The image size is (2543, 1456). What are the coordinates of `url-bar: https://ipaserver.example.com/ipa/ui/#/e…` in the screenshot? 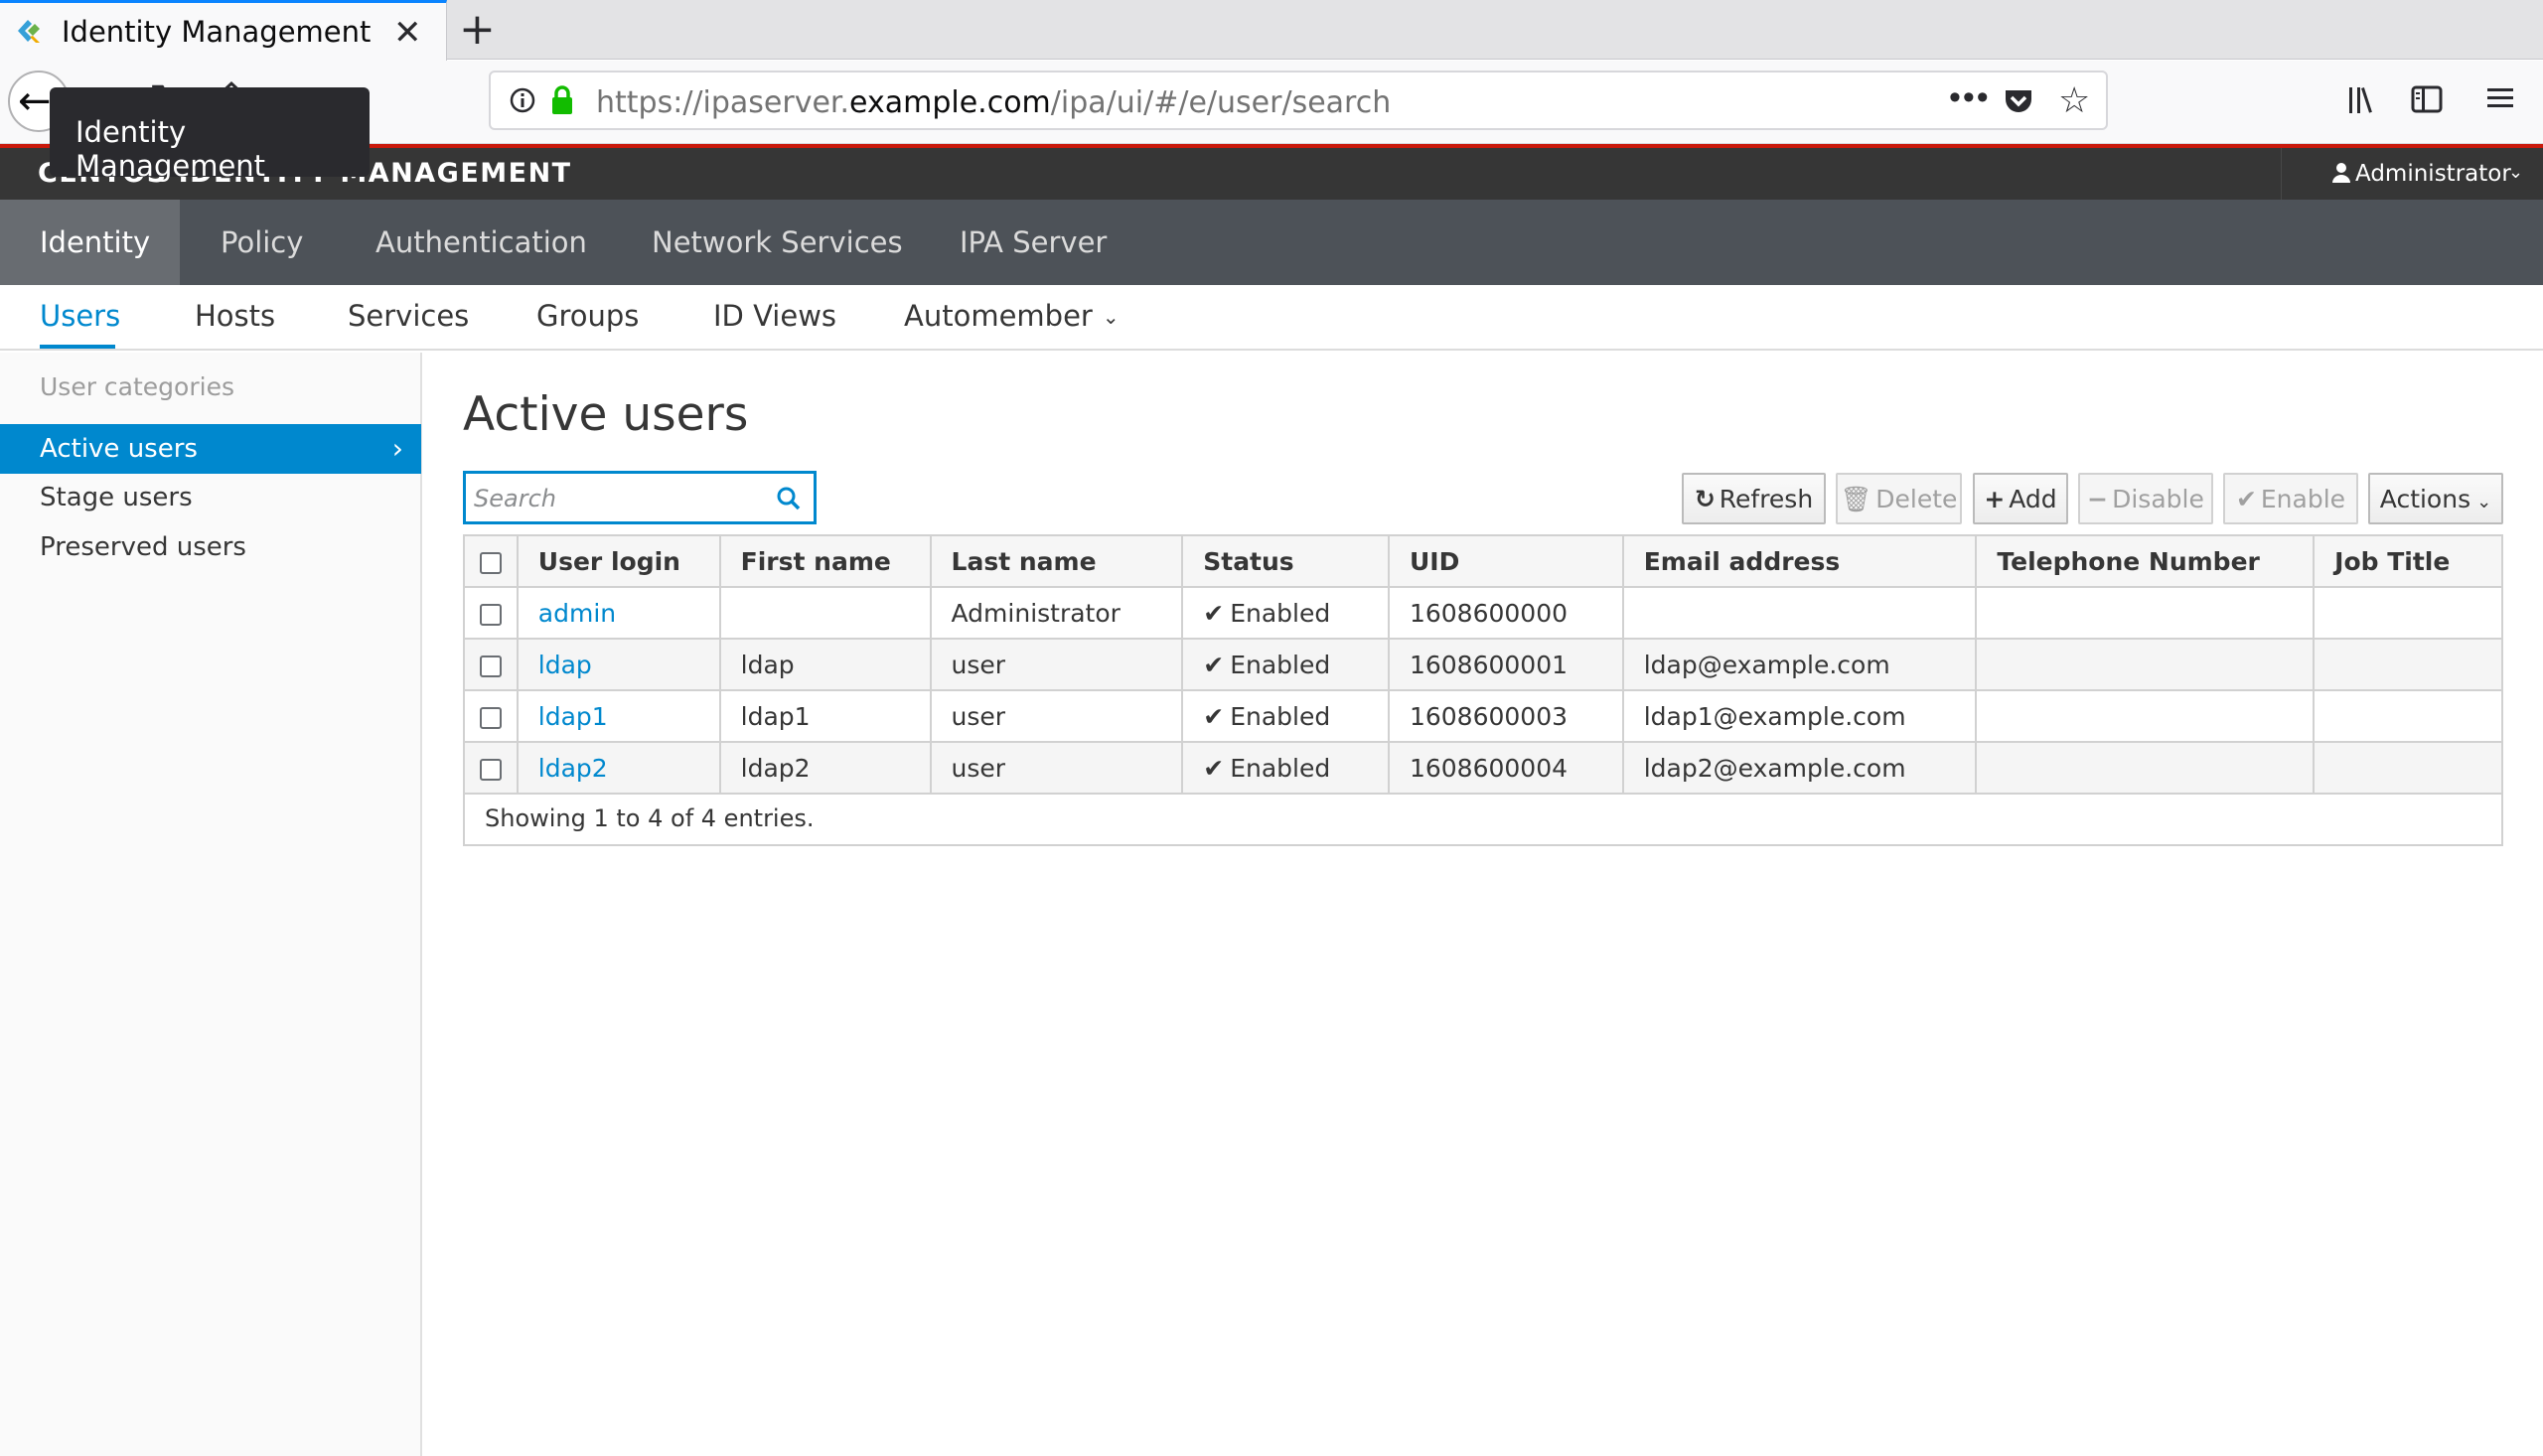 It's located at (1298, 100).